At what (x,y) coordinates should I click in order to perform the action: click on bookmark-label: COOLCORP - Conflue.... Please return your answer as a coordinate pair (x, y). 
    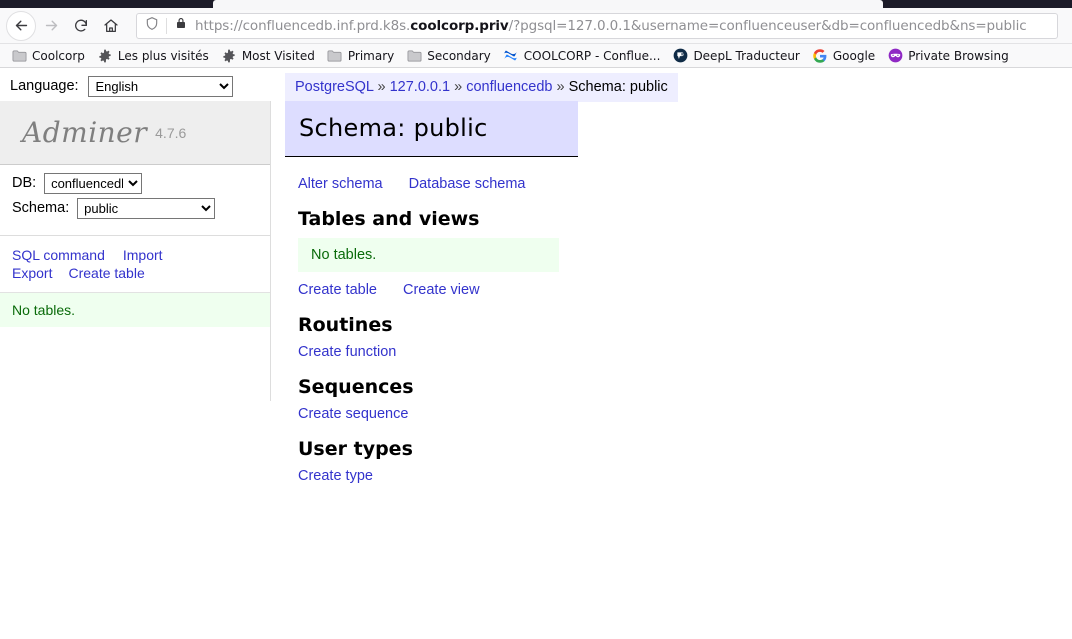
    Looking at the image, I should click on (592, 55).